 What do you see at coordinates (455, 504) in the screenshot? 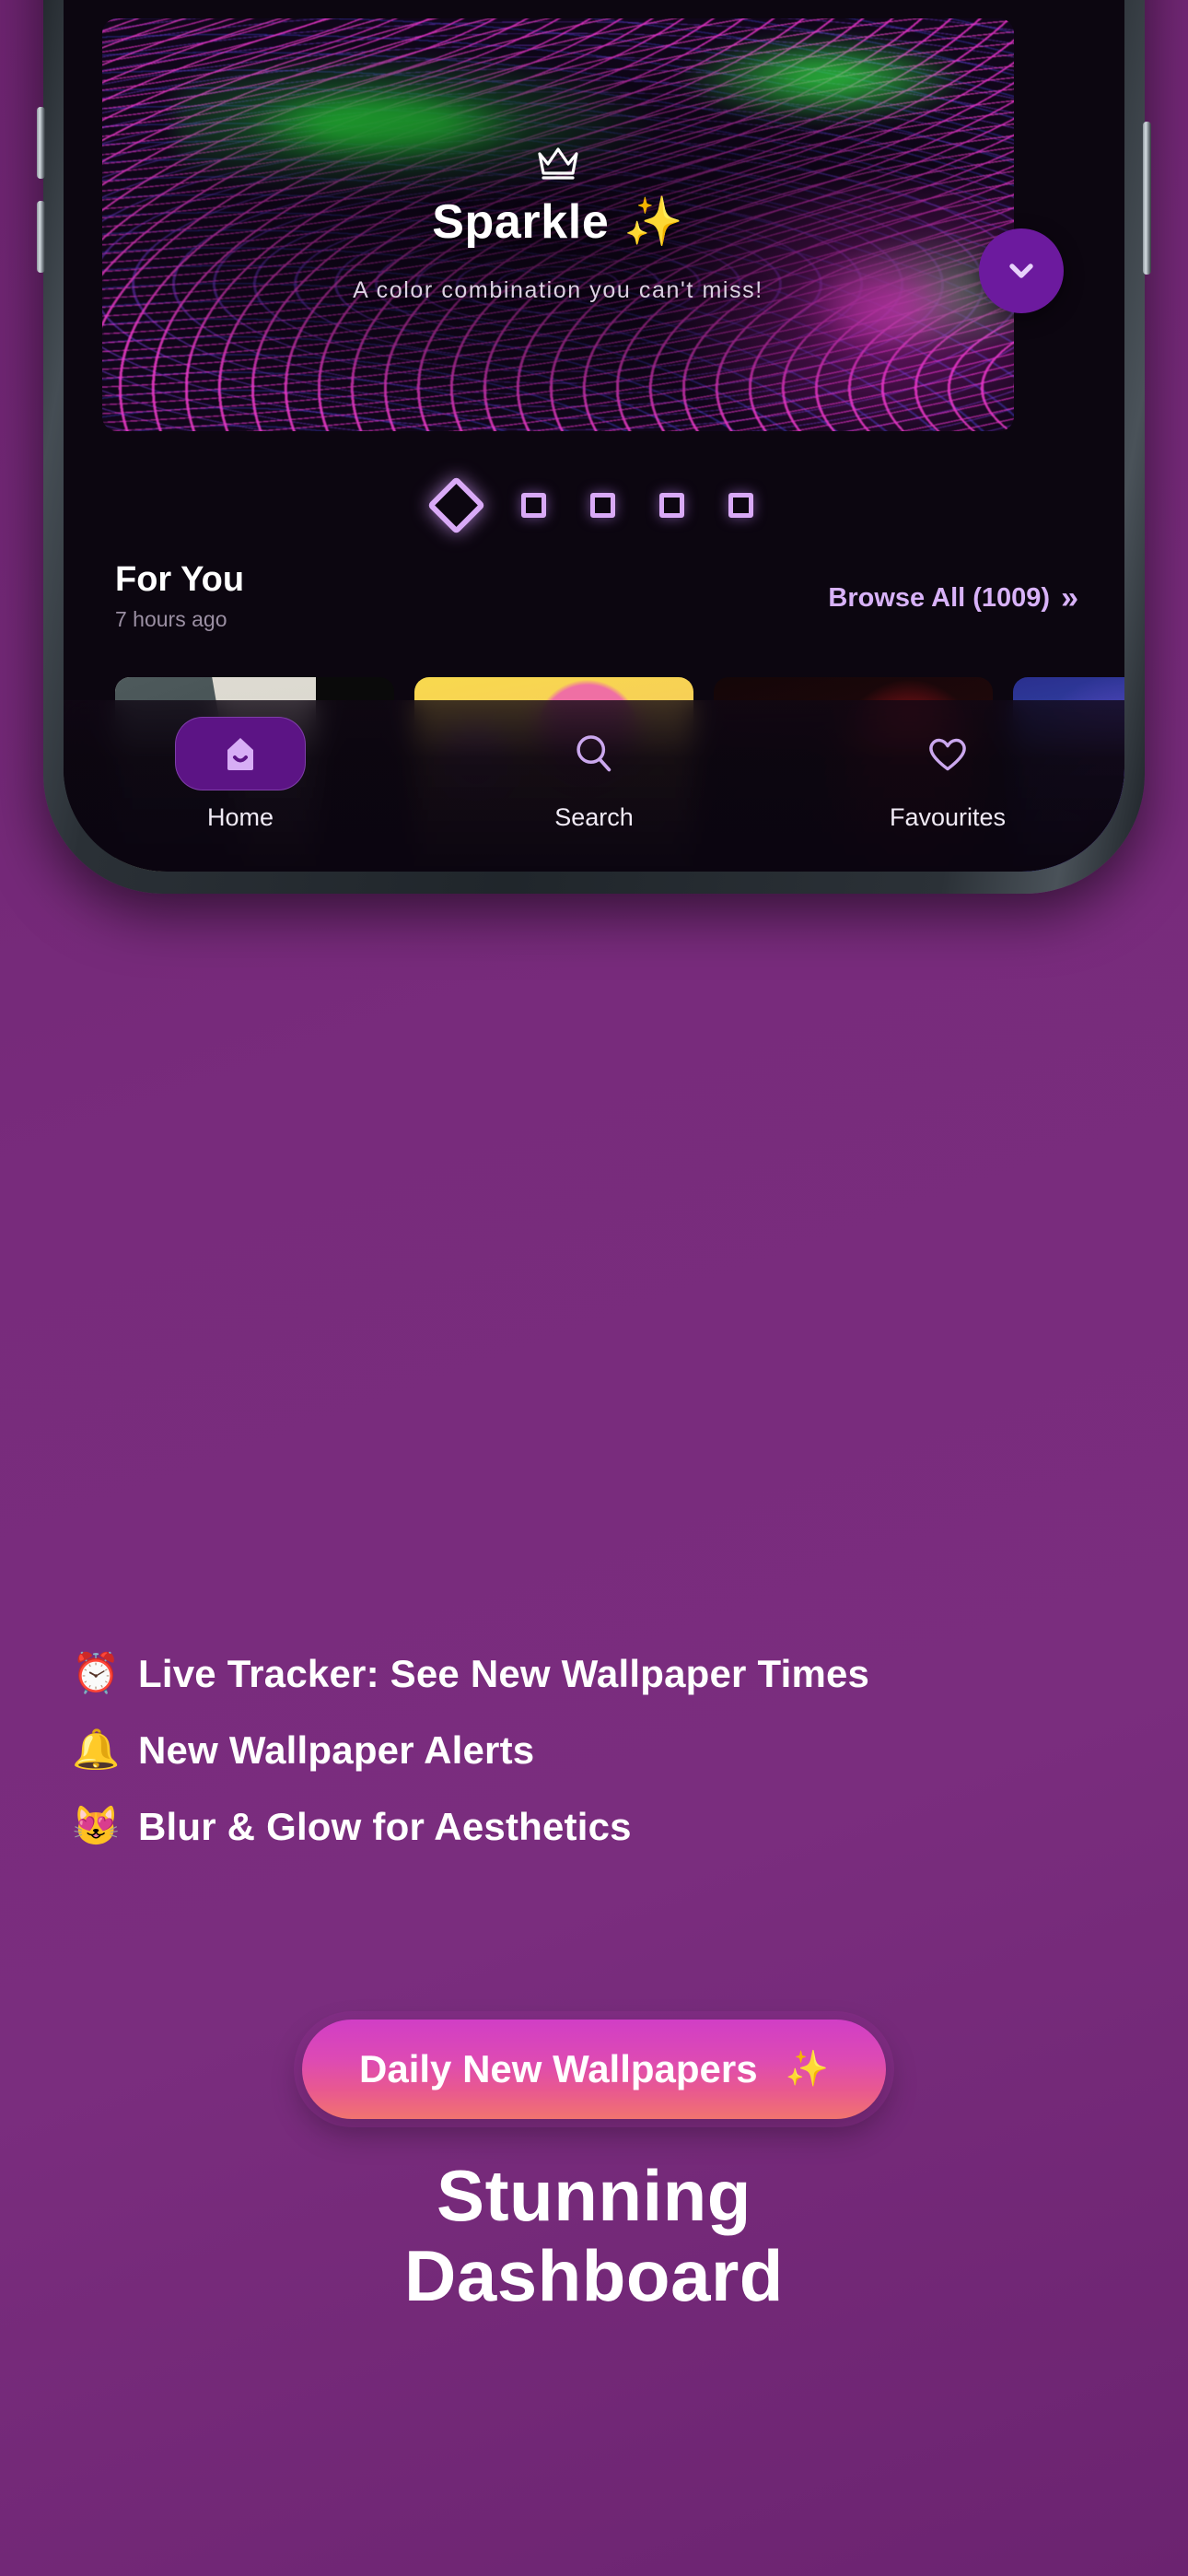
I see `pagination-dot-active` at bounding box center [455, 504].